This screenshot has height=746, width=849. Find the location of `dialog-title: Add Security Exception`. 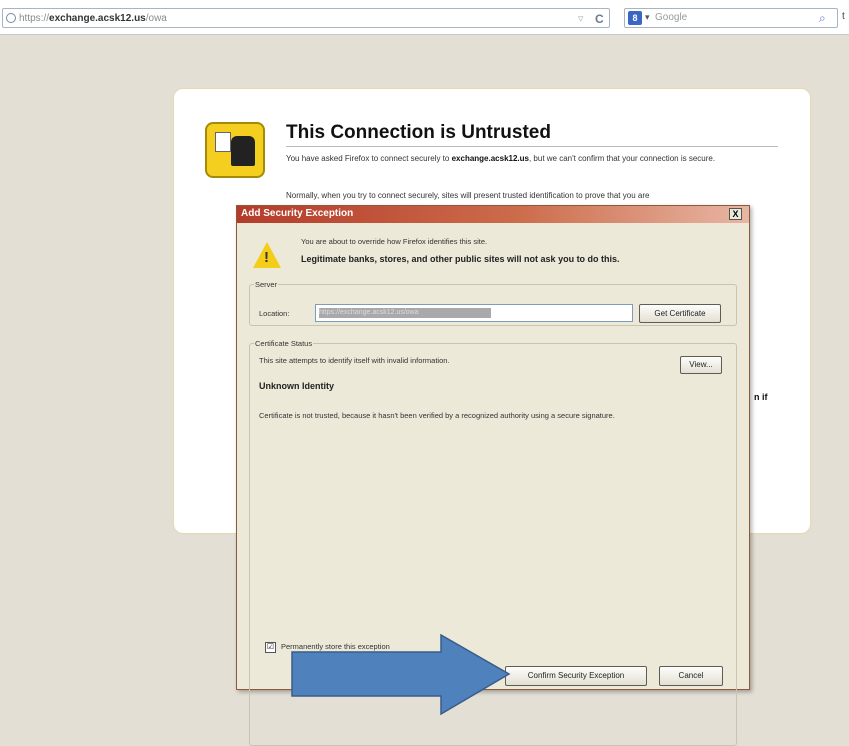

dialog-title: Add Security Exception is located at coordinates (297, 213).